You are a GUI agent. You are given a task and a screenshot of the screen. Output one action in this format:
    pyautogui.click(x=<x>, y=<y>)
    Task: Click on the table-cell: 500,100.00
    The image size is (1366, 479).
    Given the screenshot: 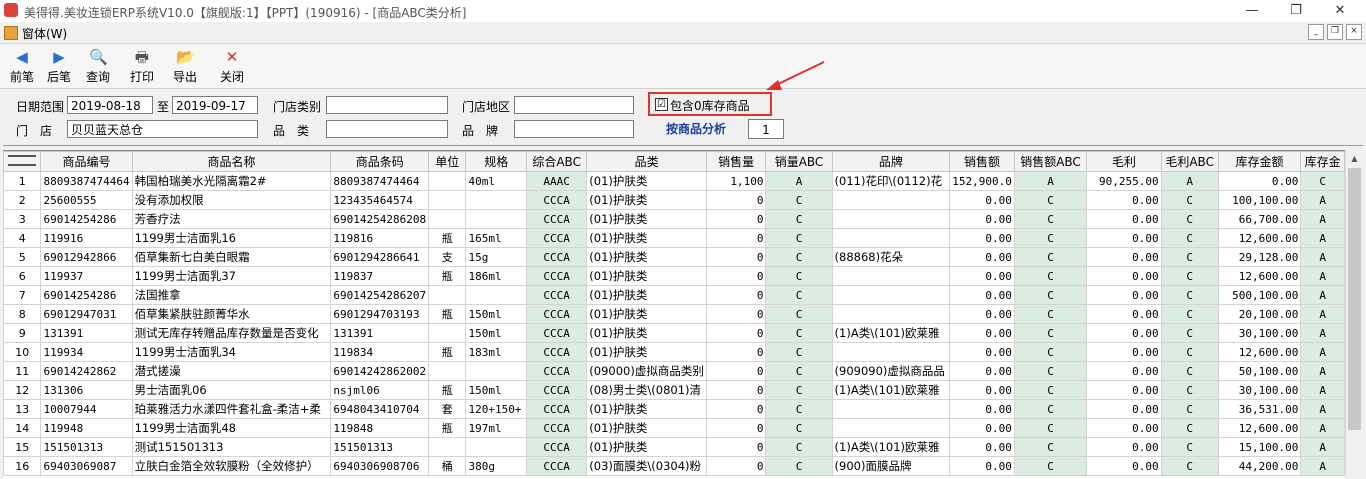 What is the action you would take?
    pyautogui.click(x=1259, y=295)
    